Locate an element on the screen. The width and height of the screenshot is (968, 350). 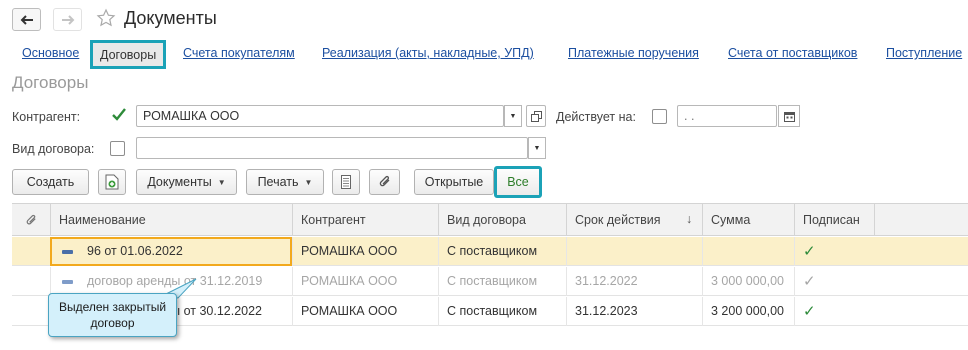
calendar-button is located at coordinates (789, 116).